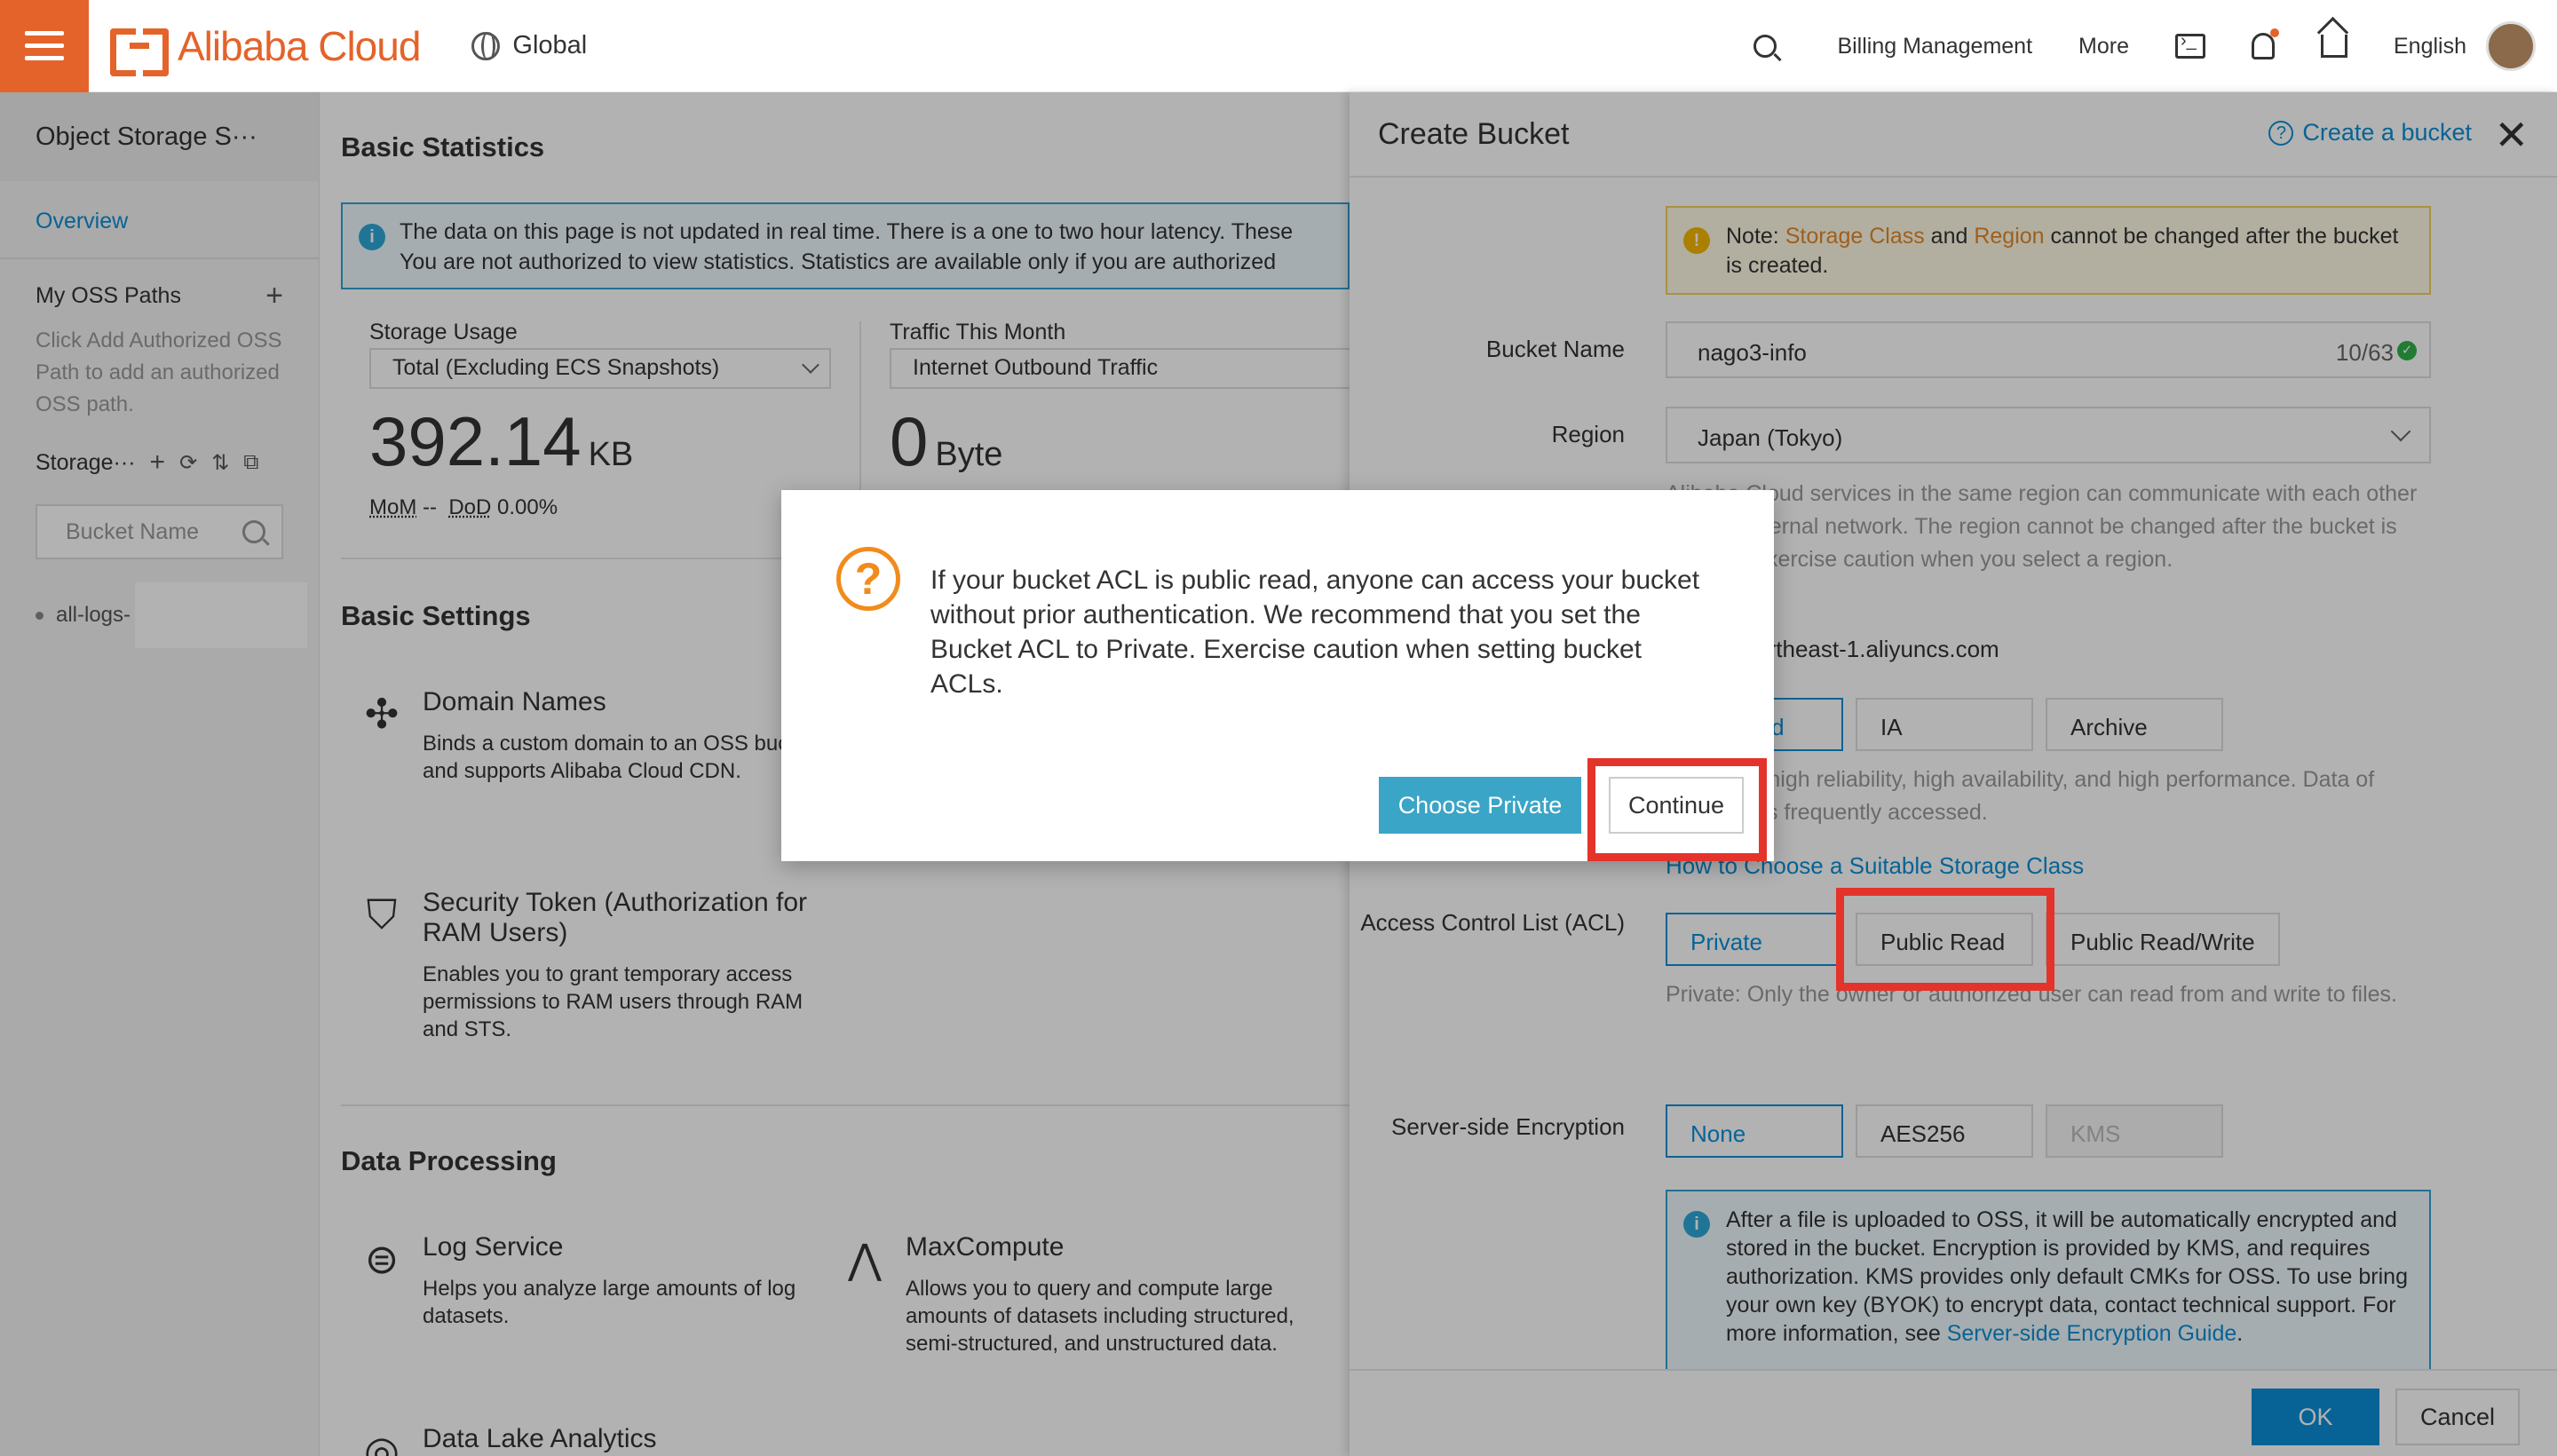  Describe the element at coordinates (139, 52) in the screenshot. I see `alibaba-cloud-logo-icon` at that location.